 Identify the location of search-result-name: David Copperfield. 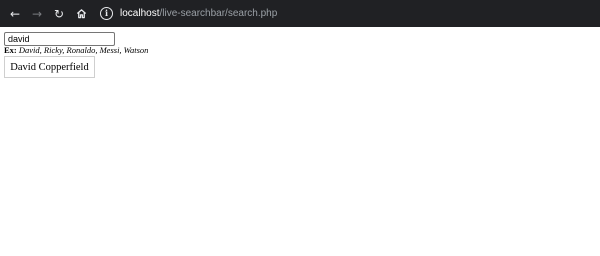
(49, 67).